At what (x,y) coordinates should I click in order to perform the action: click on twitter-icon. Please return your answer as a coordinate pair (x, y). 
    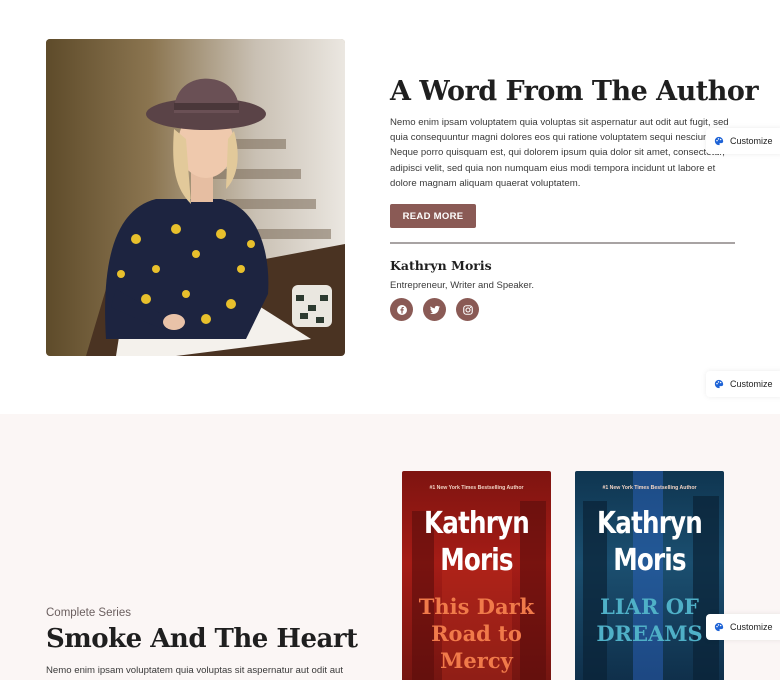
    Looking at the image, I should click on (434, 309).